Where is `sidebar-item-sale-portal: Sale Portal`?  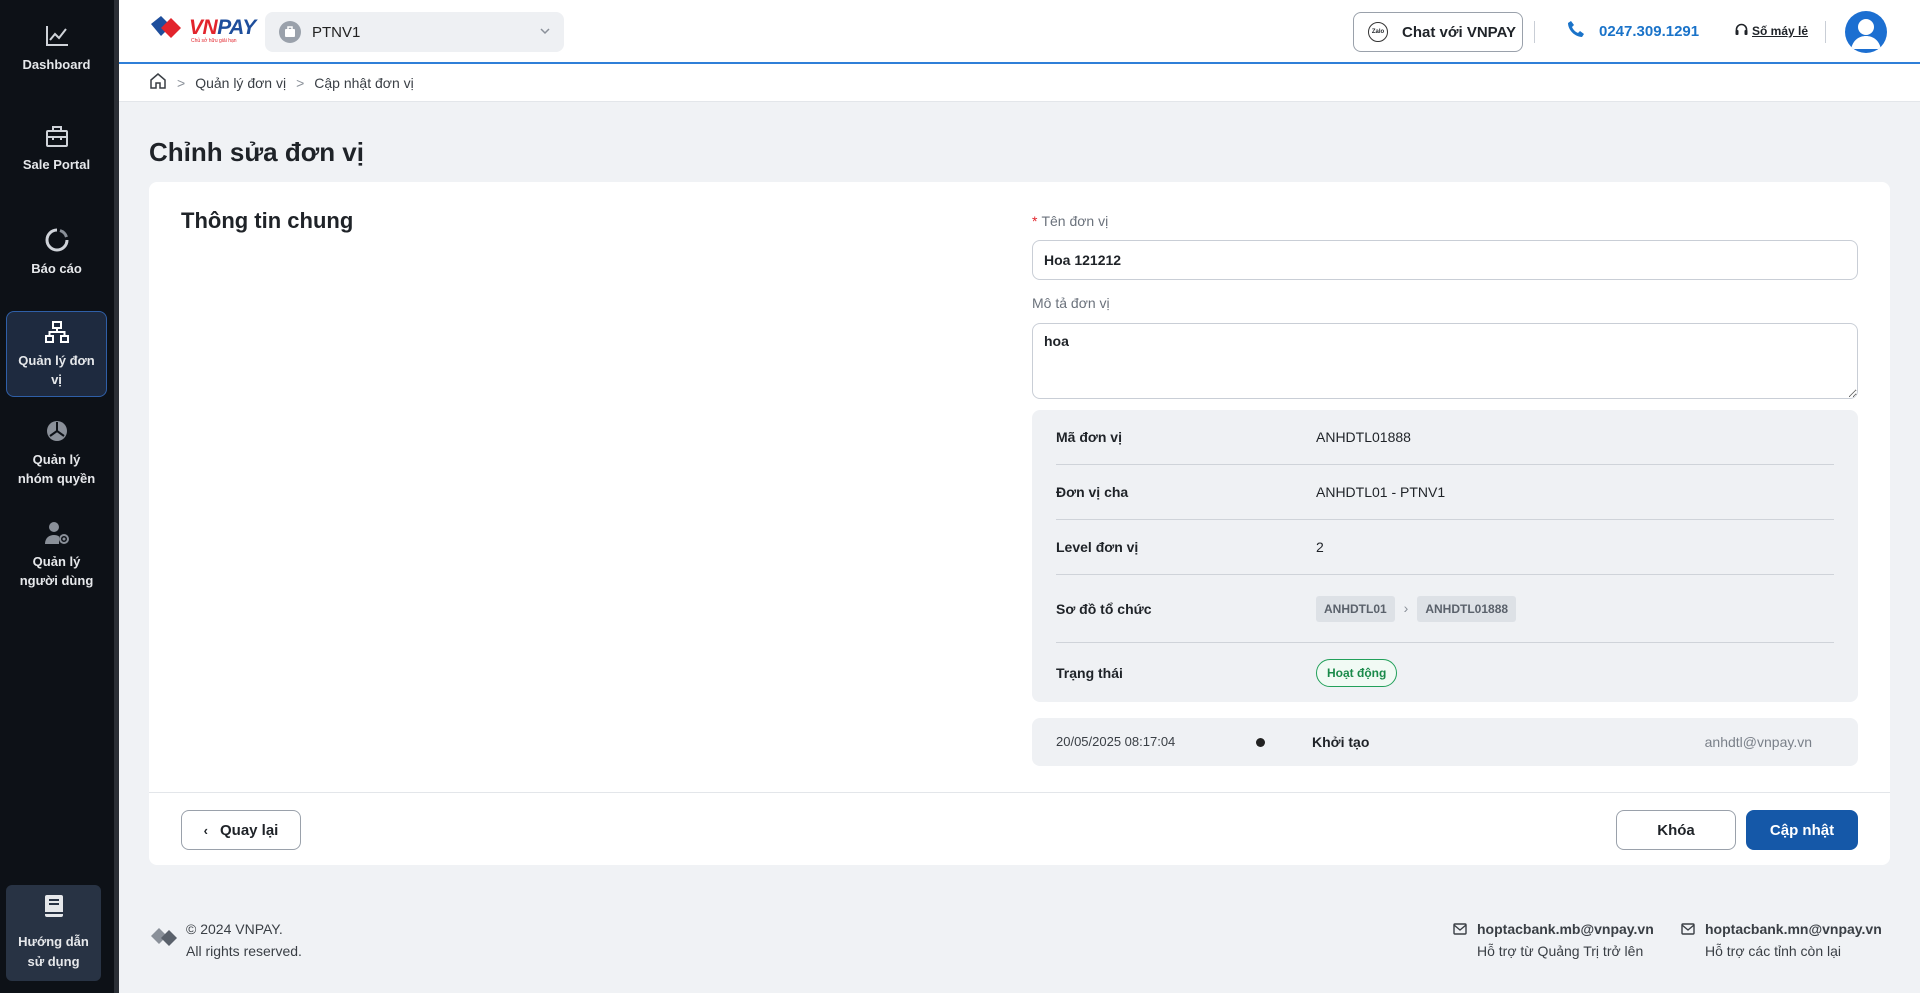 sidebar-item-sale-portal: Sale Portal is located at coordinates (56, 148).